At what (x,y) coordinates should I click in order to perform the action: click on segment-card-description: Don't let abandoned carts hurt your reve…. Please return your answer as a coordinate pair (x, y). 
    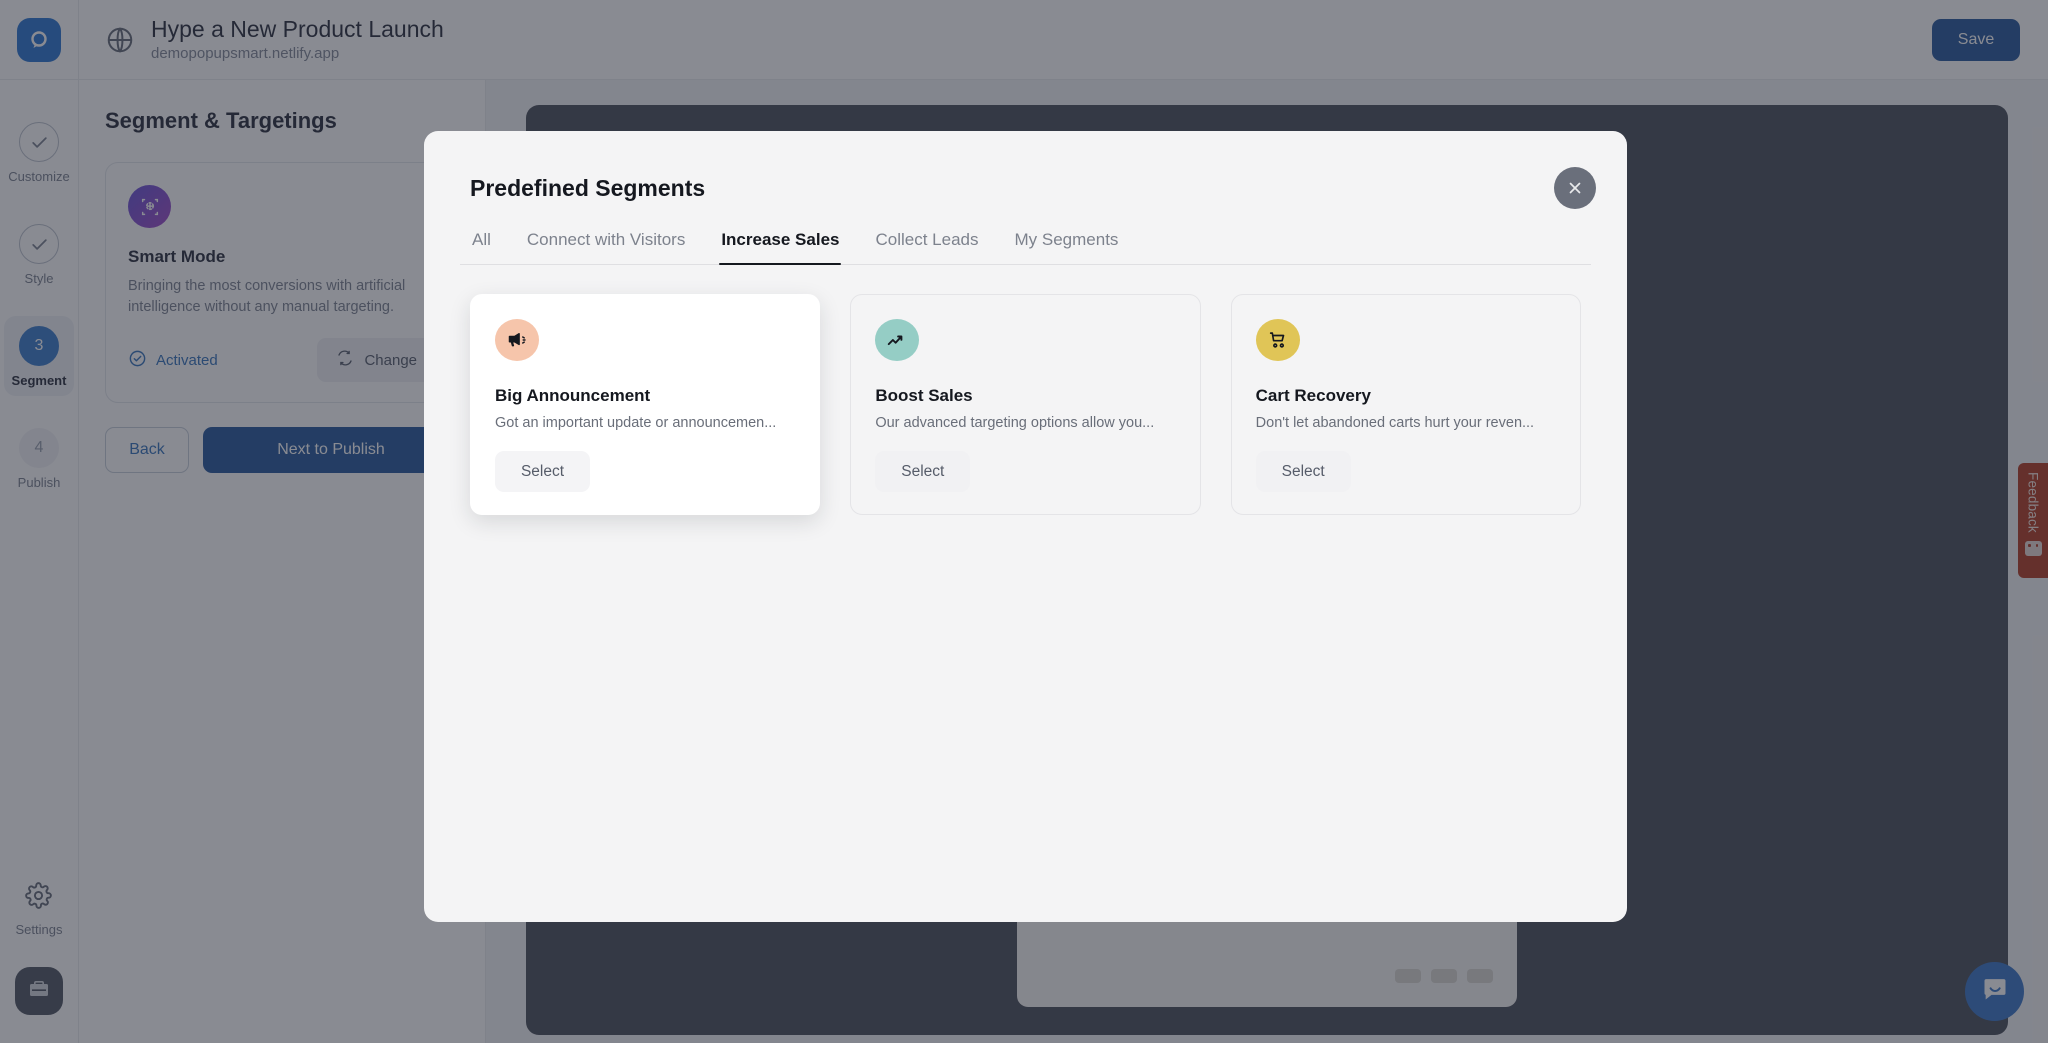
    Looking at the image, I should click on (1395, 422).